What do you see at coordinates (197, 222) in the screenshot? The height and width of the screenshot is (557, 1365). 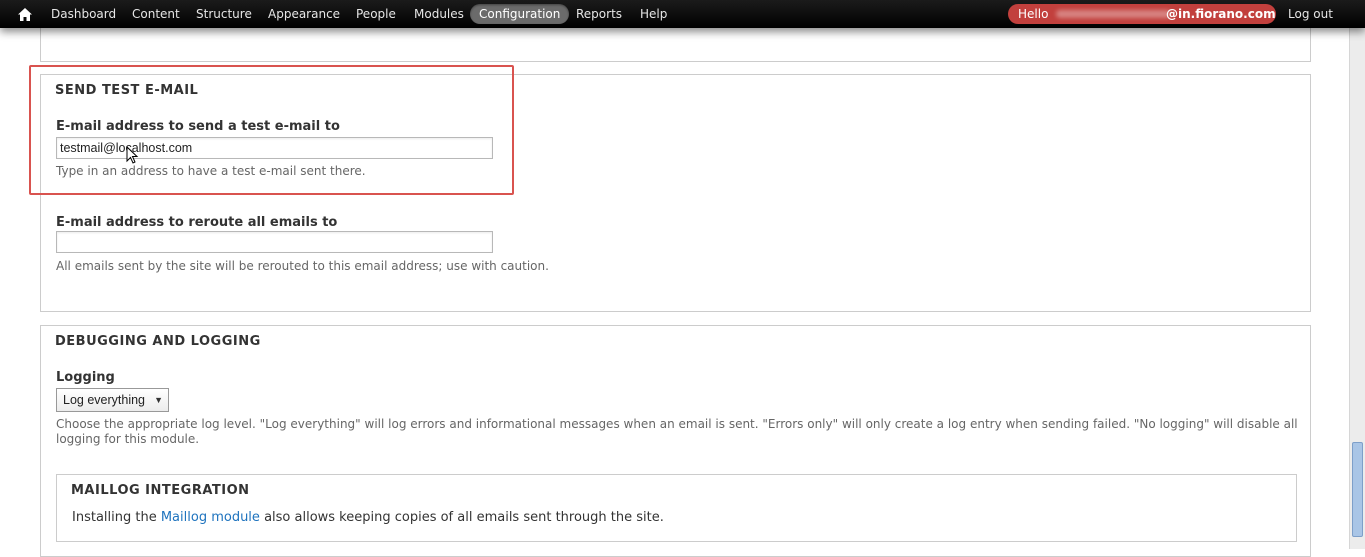 I see `reroute-label: E-mail address to reroute all emails to` at bounding box center [197, 222].